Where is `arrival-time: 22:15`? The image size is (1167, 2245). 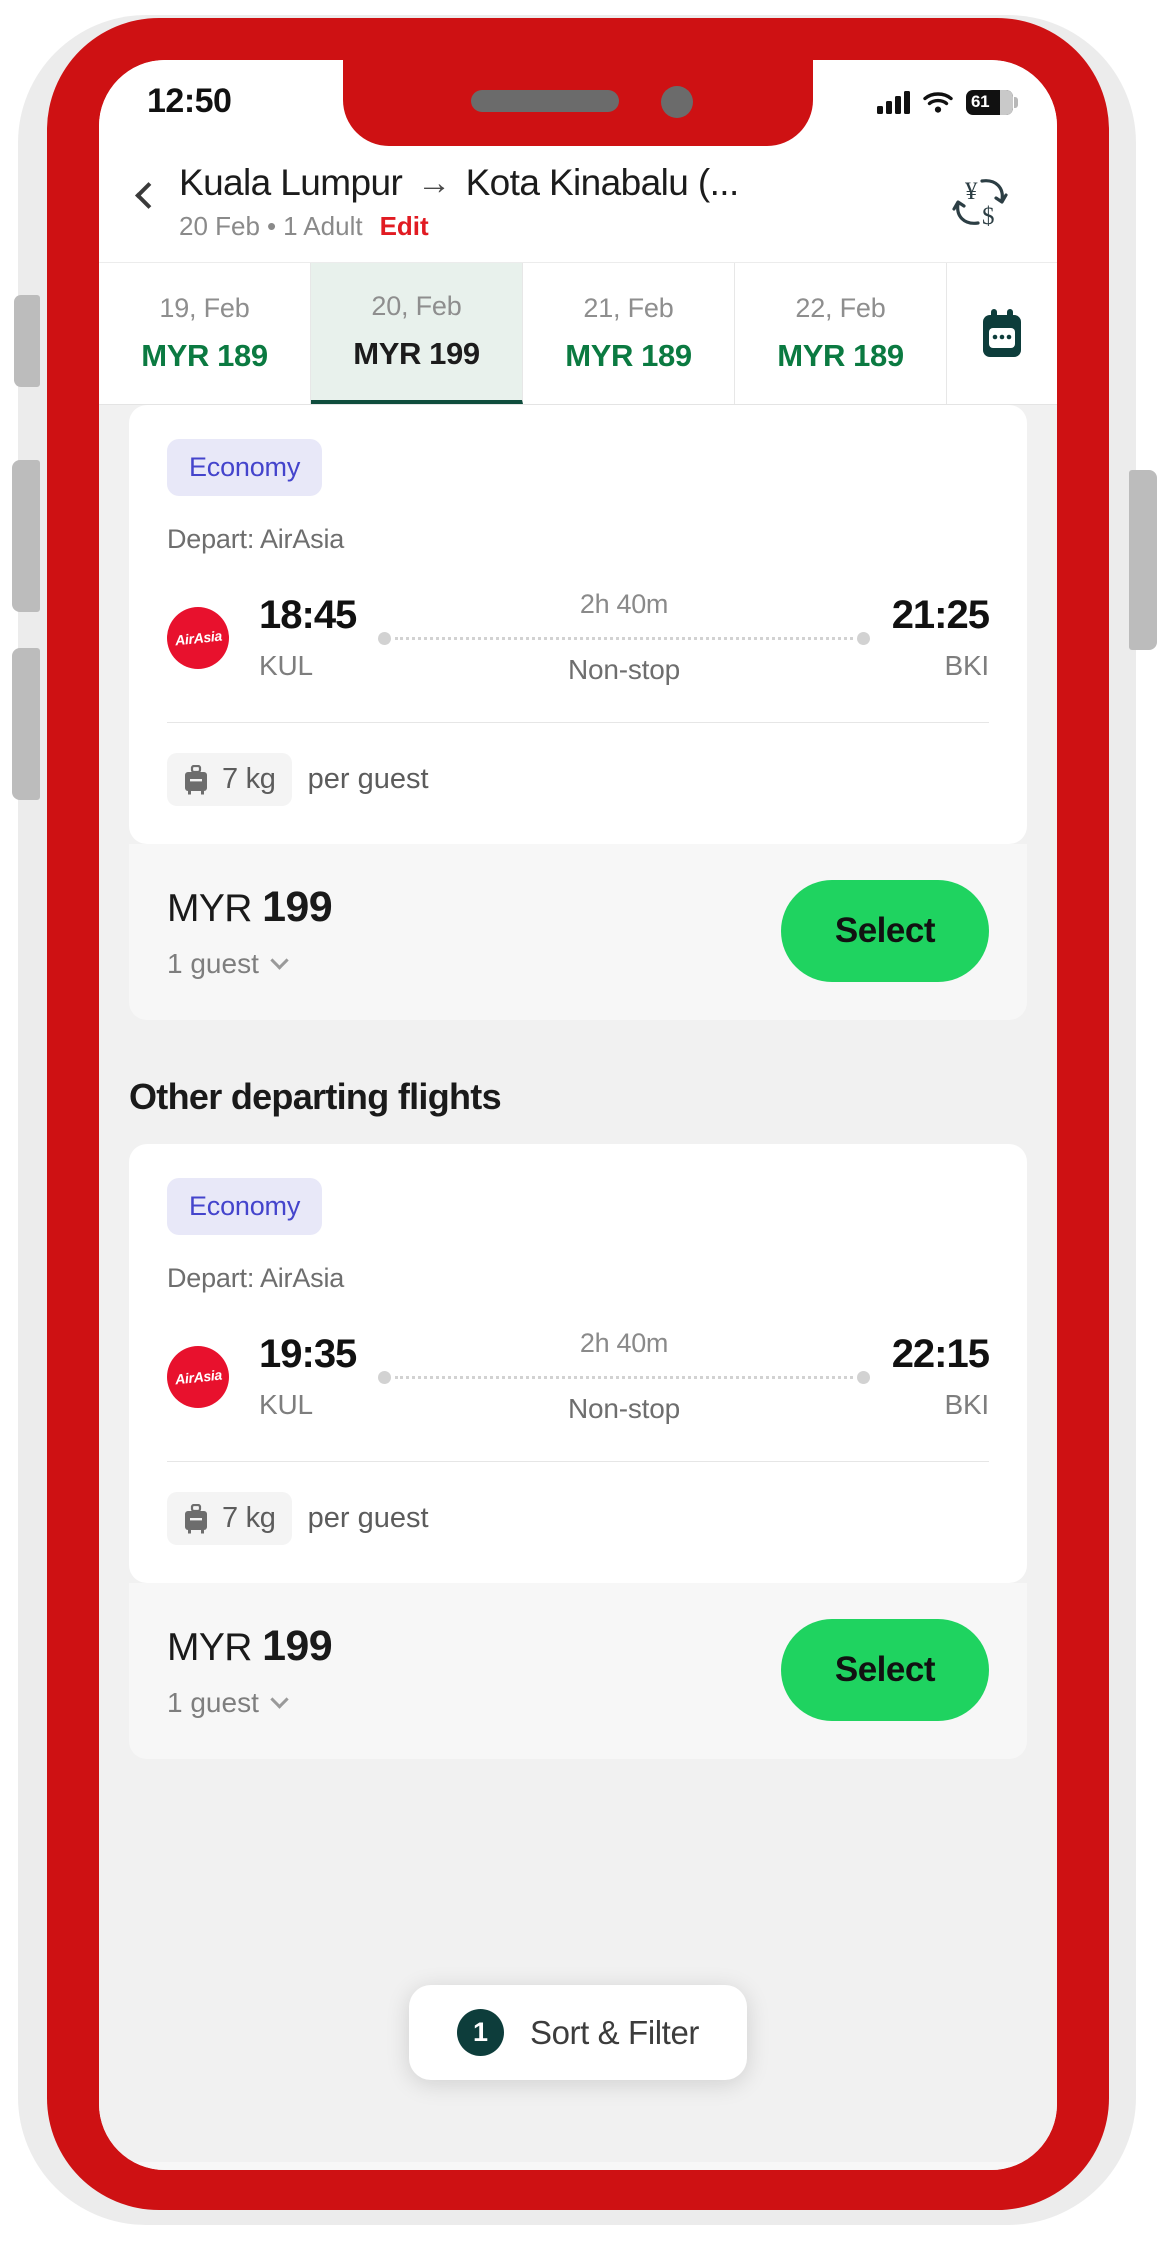
arrival-time: 22:15 is located at coordinates (940, 1354).